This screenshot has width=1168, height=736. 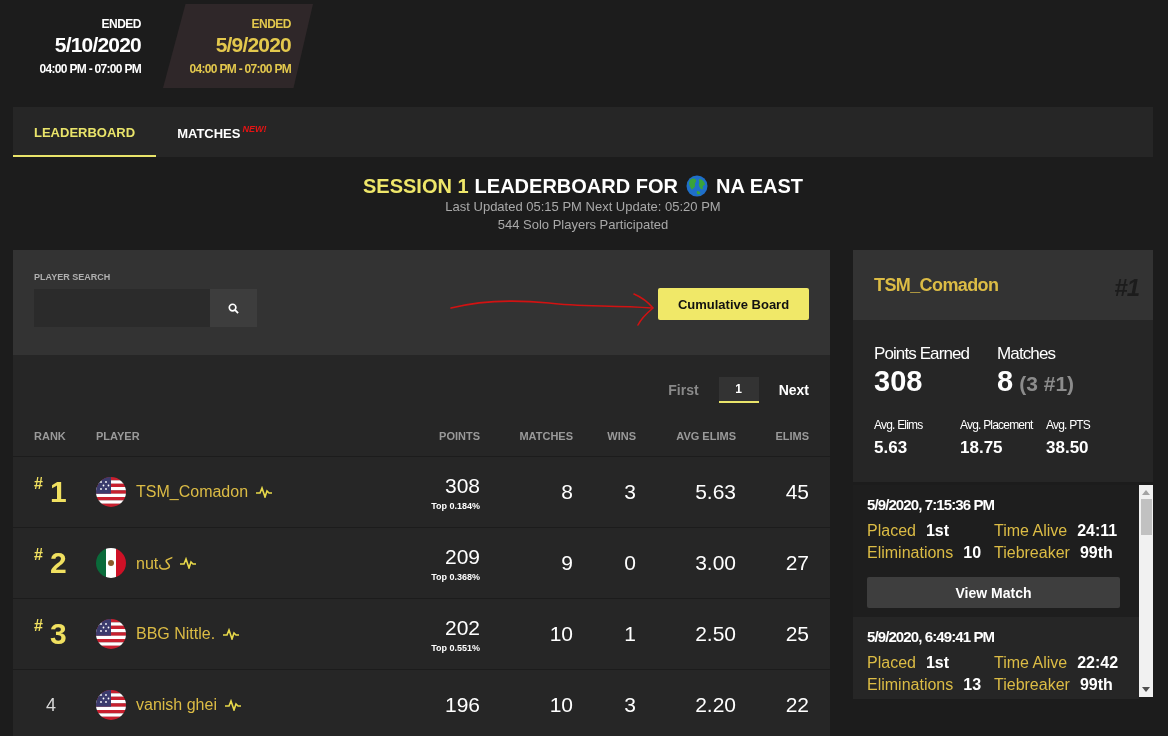 I want to click on stat-cell-text: 3.00, so click(x=715, y=563).